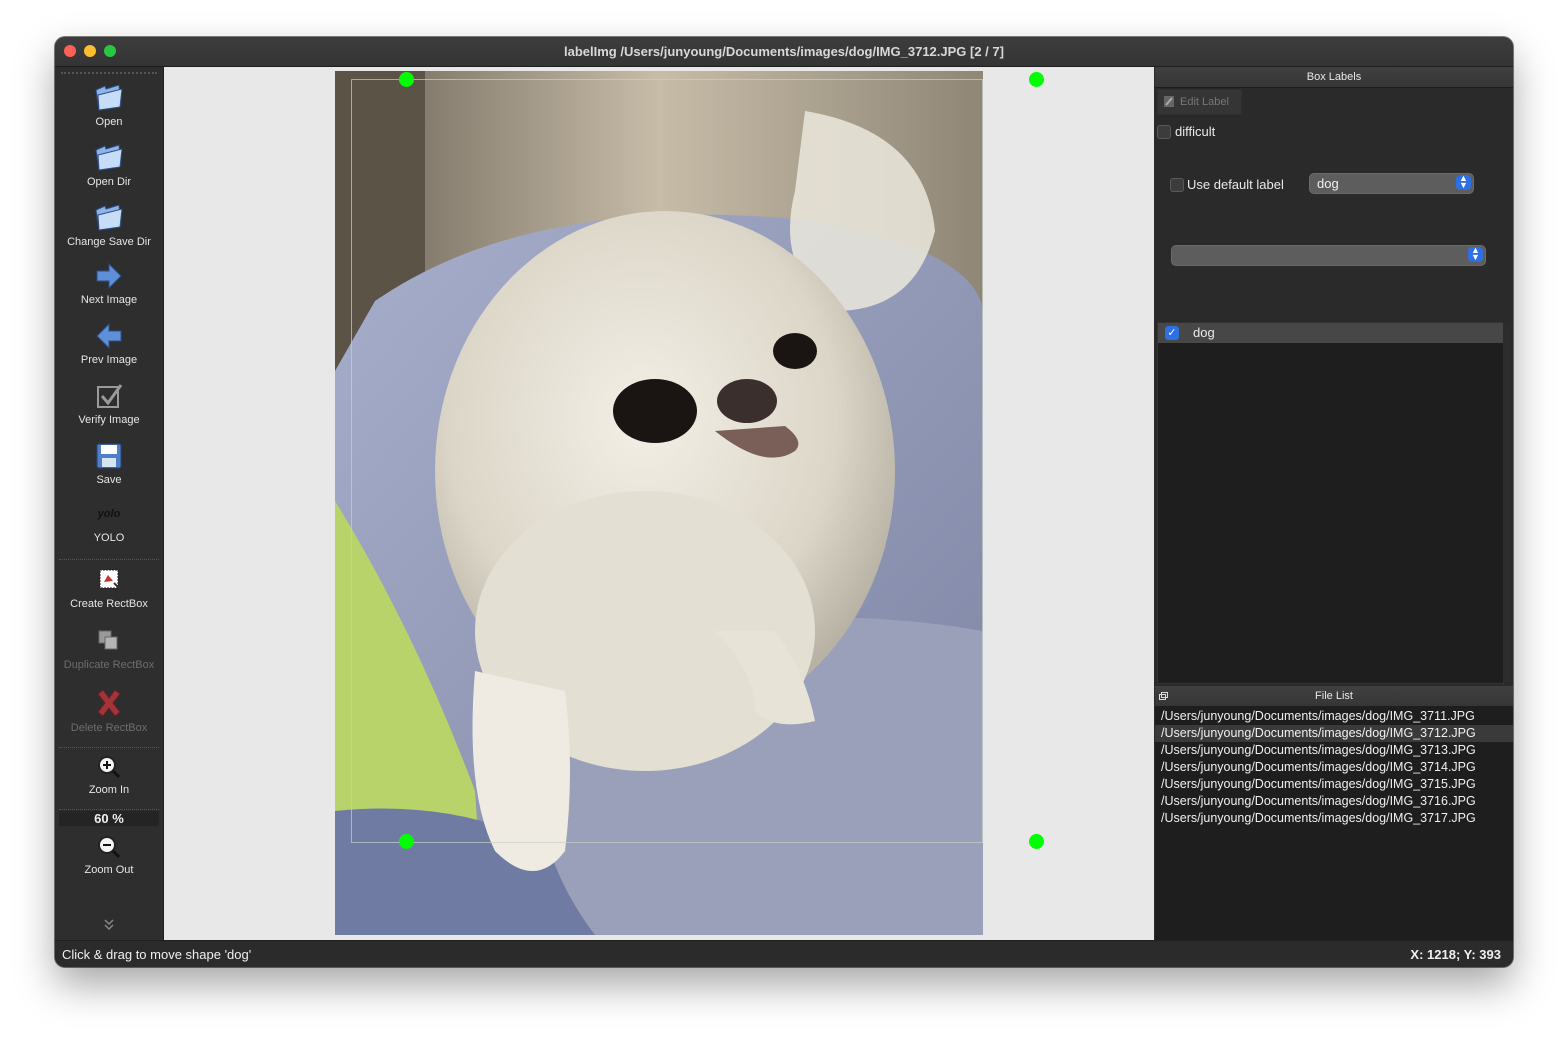 The width and height of the screenshot is (1568, 1041). Describe the element at coordinates (109, 818) in the screenshot. I see `zoom-level-spinbox: 60 %` at that location.